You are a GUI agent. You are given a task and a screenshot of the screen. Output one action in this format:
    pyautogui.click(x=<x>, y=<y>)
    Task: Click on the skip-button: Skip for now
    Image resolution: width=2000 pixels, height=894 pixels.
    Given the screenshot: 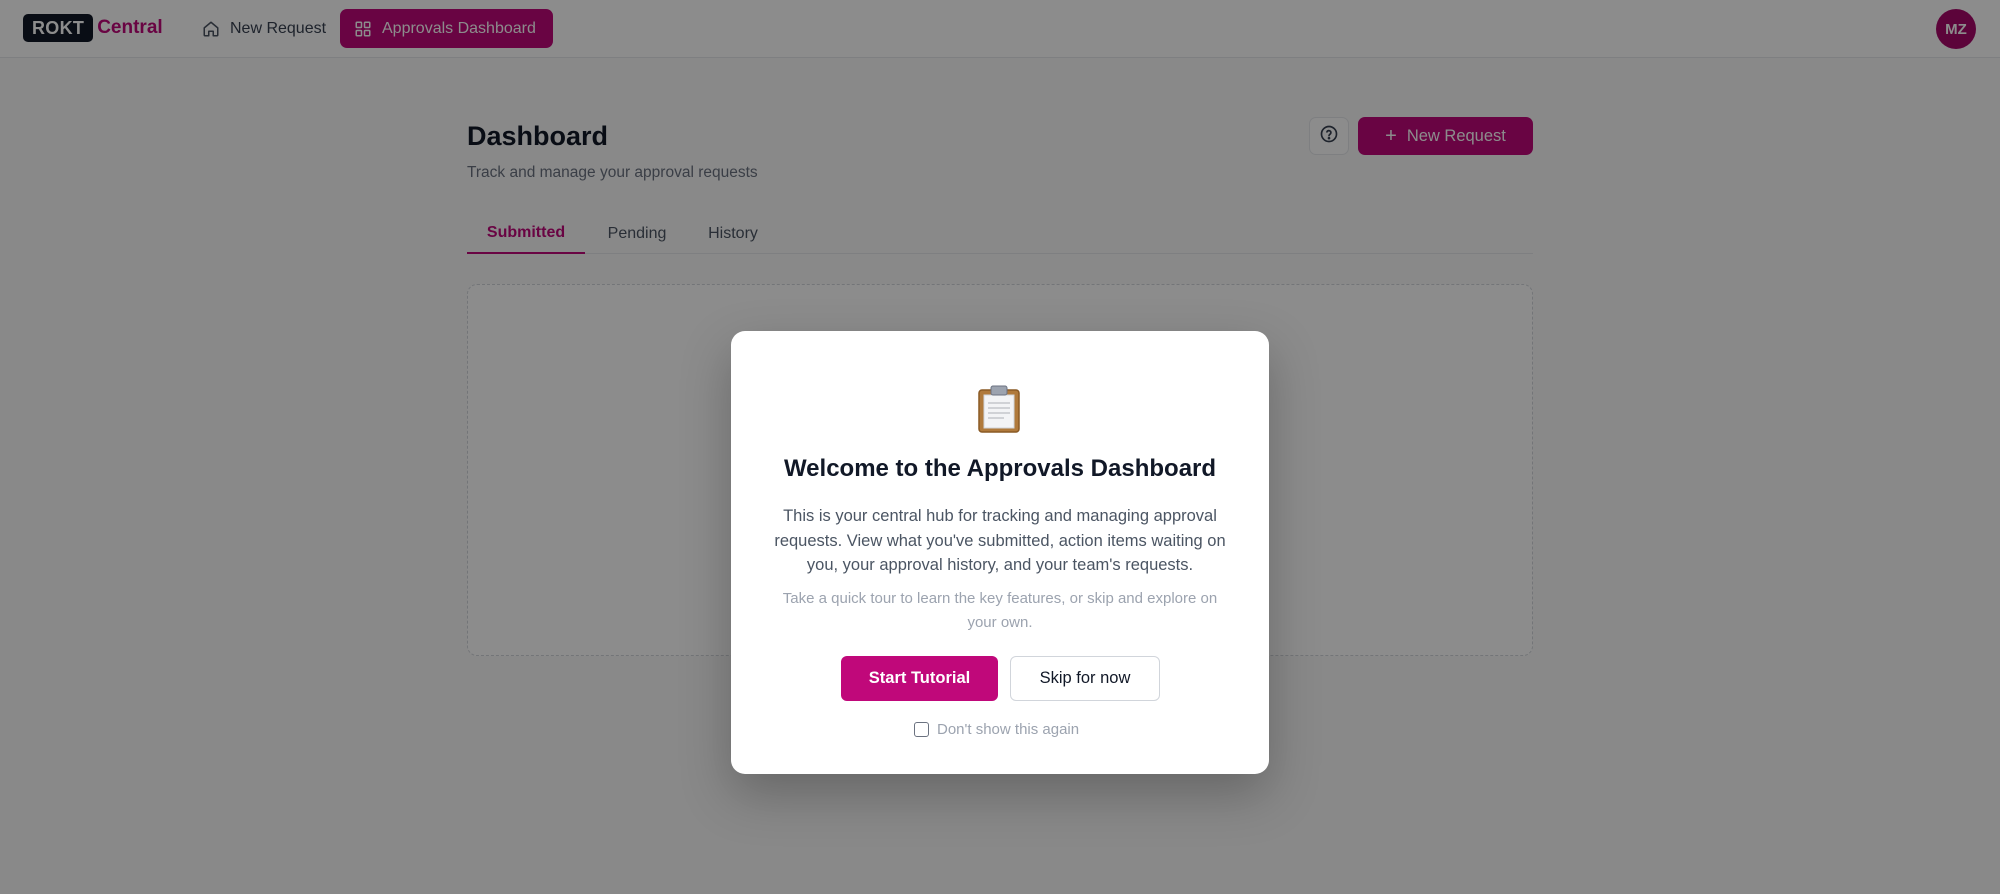 What is the action you would take?
    pyautogui.click(x=1085, y=678)
    